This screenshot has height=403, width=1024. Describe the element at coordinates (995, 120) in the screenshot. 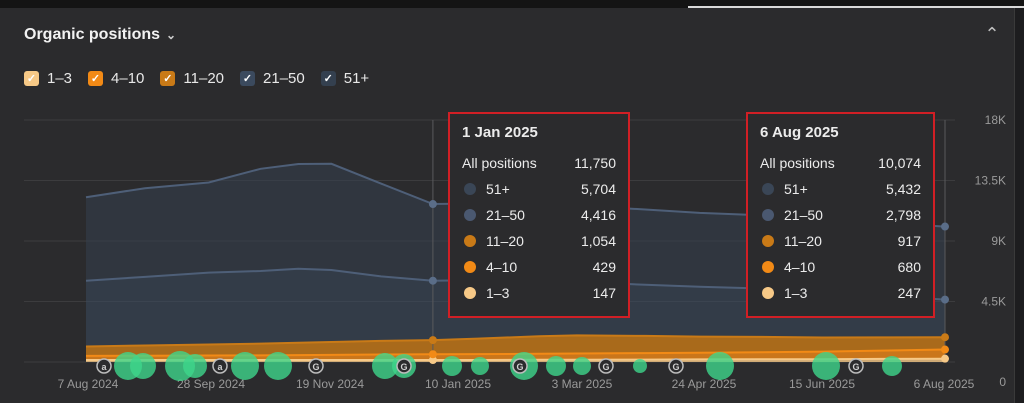

I see `y-tick-label: 18K` at that location.